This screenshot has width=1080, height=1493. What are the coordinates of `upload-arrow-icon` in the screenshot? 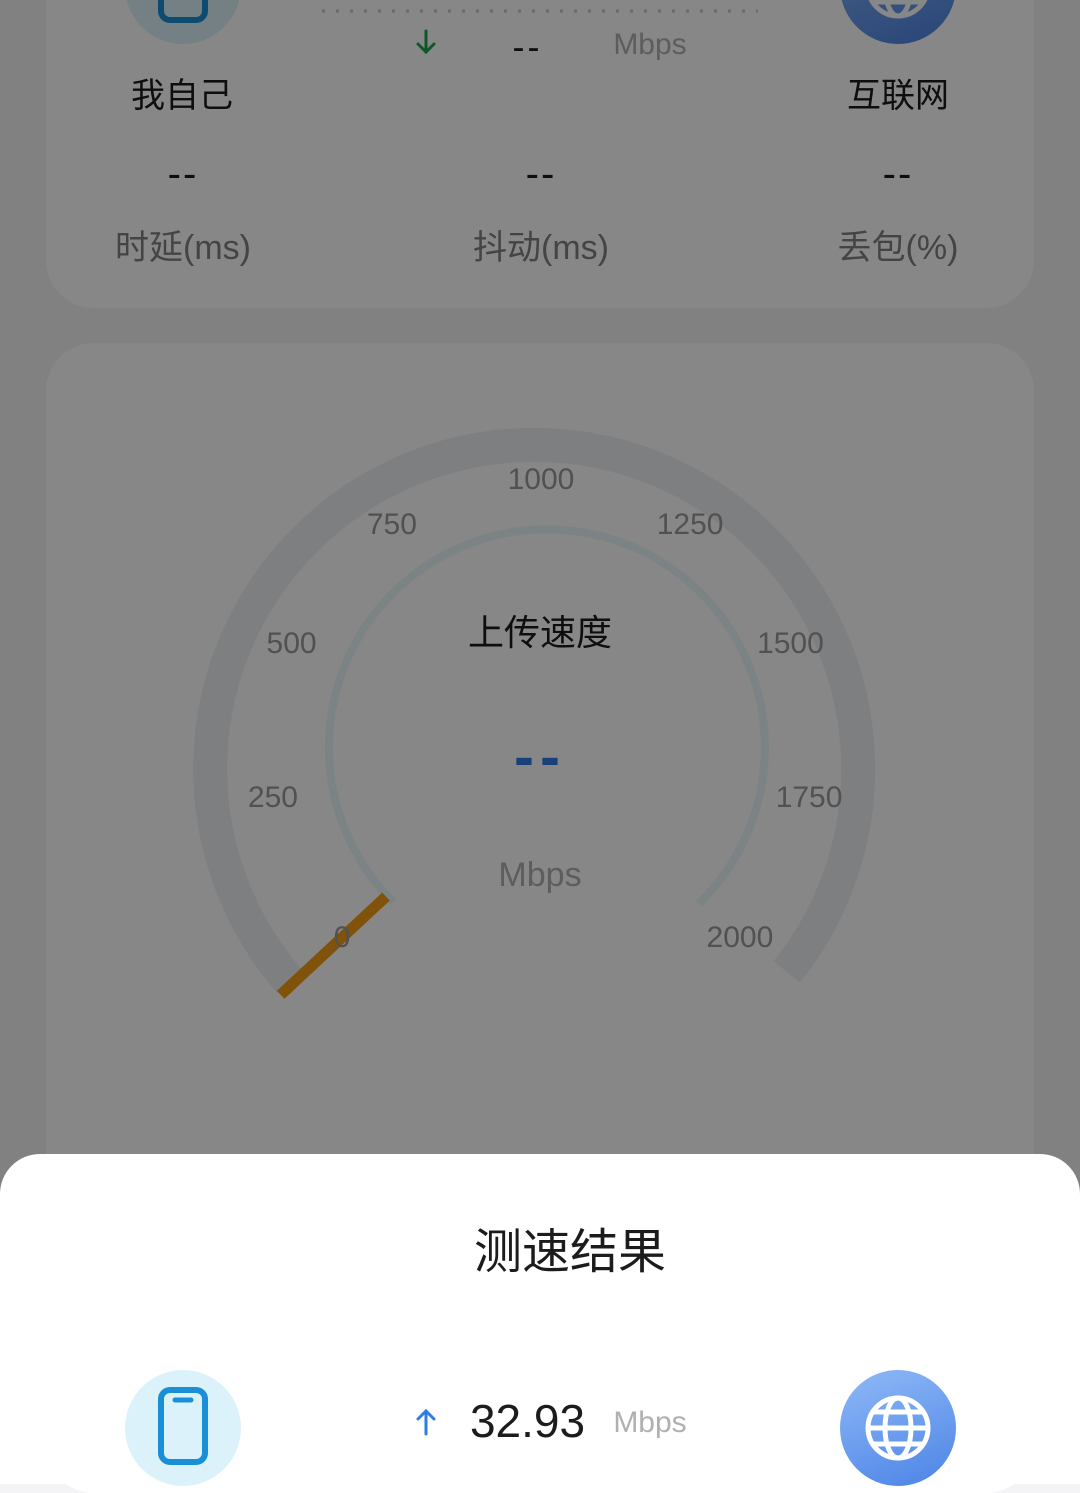 It's located at (426, 1422).